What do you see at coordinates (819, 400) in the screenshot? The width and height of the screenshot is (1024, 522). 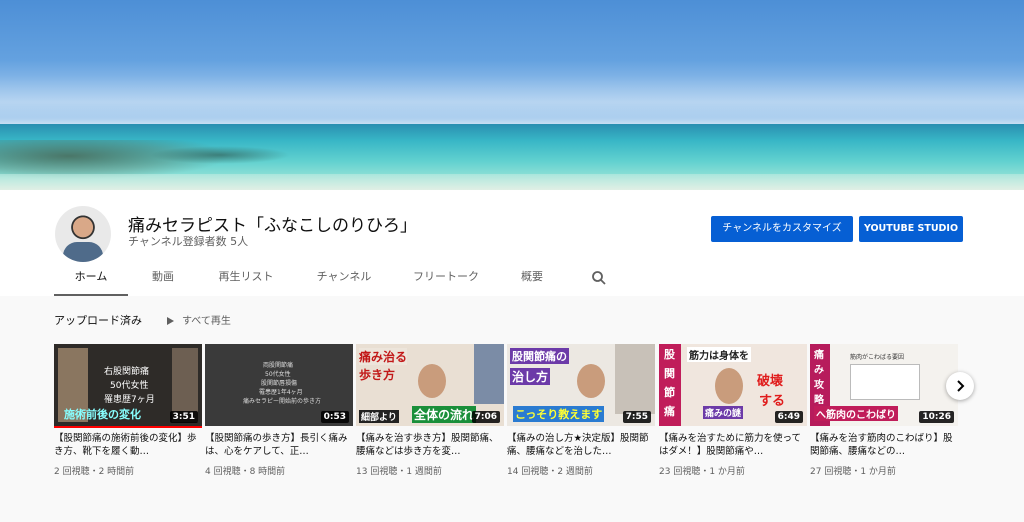 I see `thumb-text: 略` at bounding box center [819, 400].